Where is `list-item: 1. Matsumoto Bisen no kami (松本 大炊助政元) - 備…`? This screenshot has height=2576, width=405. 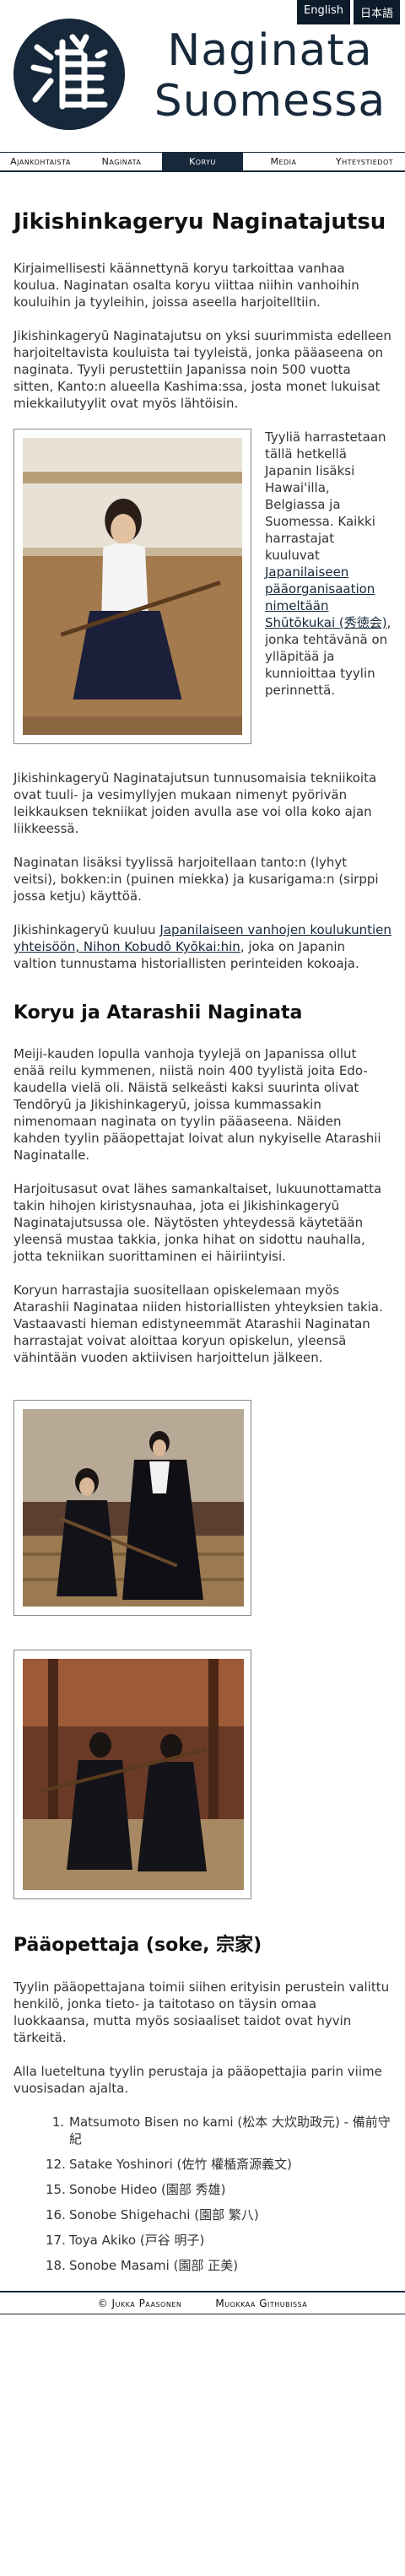
list-item: 1. Matsumoto Bisen no kami (松本 大炊助政元) - 備… is located at coordinates (219, 2130).